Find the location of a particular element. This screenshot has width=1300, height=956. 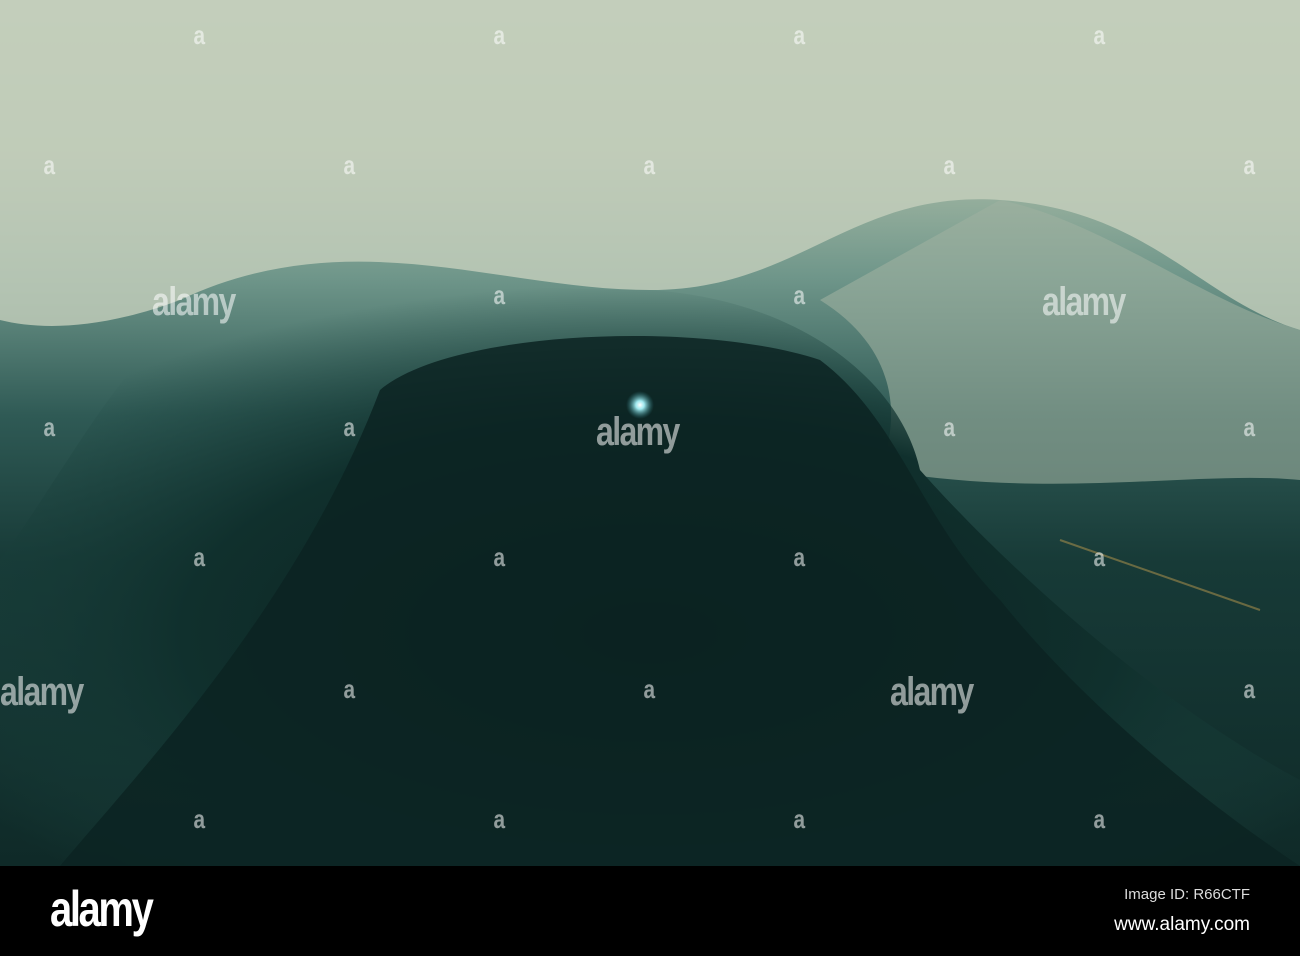

footer-bar: alamy Image ID: R66CTF www.alamy.com is located at coordinates (650, 911).